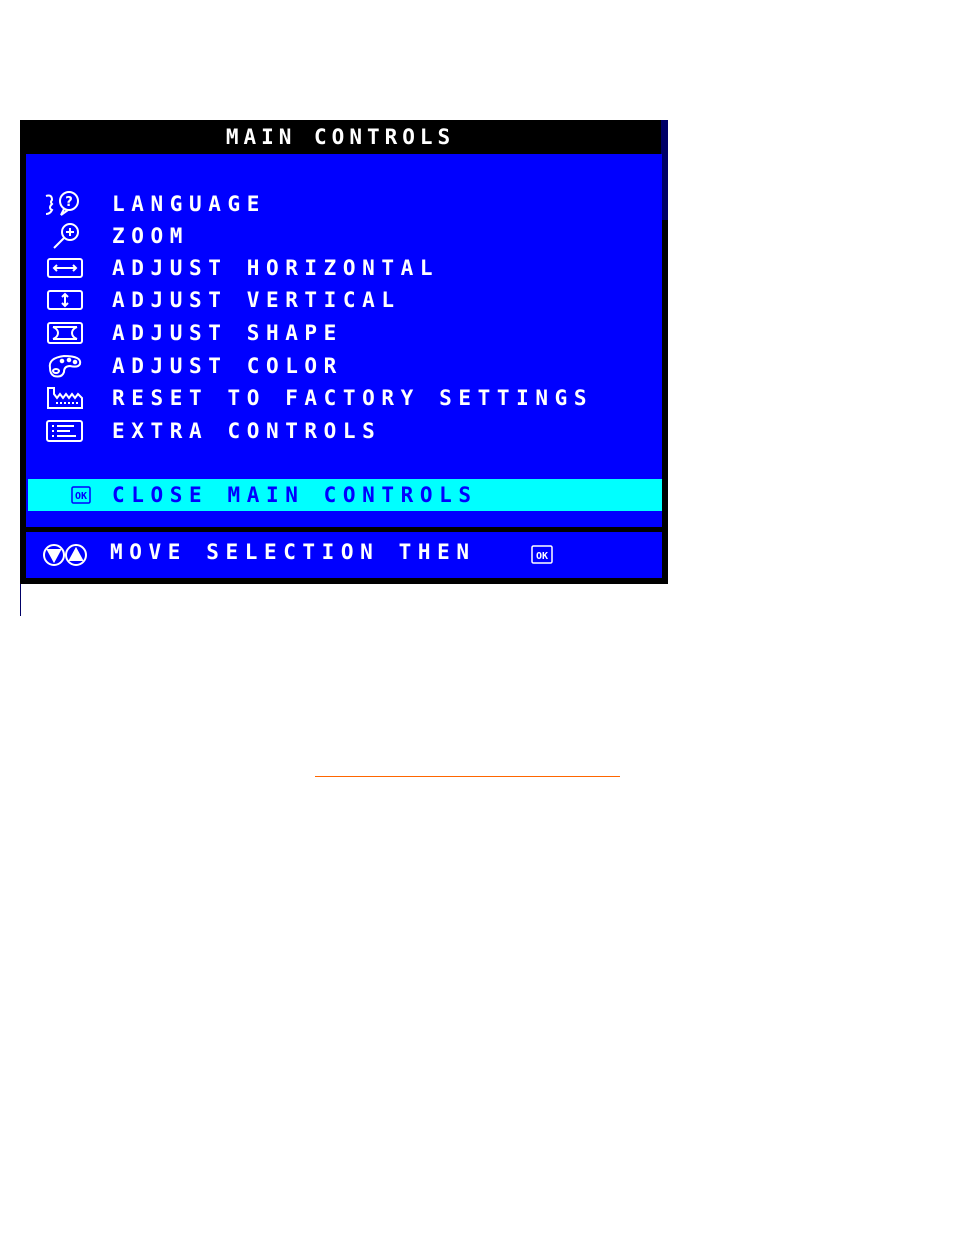 The width and height of the screenshot is (954, 1235). What do you see at coordinates (256, 300) in the screenshot?
I see `menu-item-label: ADJUST VERTICAL` at bounding box center [256, 300].